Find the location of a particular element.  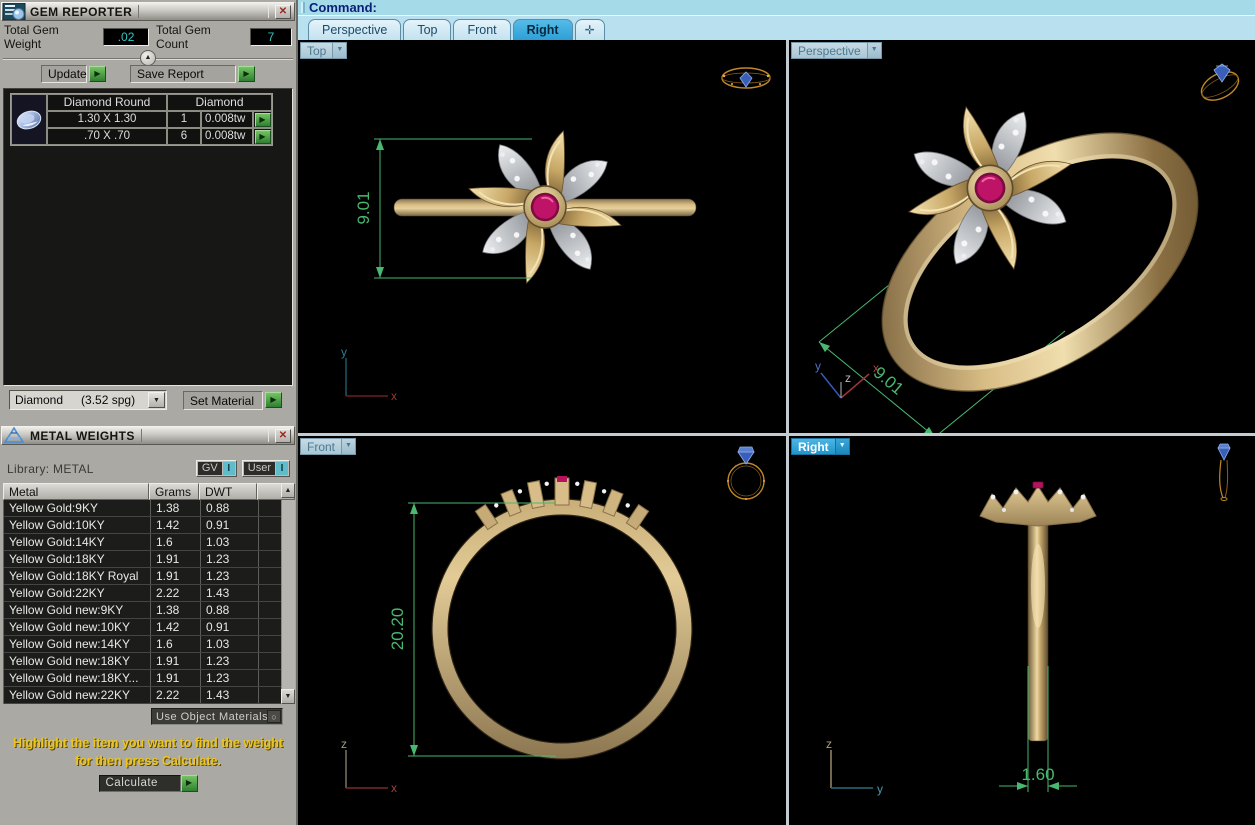

tab-right: Right is located at coordinates (542, 29).